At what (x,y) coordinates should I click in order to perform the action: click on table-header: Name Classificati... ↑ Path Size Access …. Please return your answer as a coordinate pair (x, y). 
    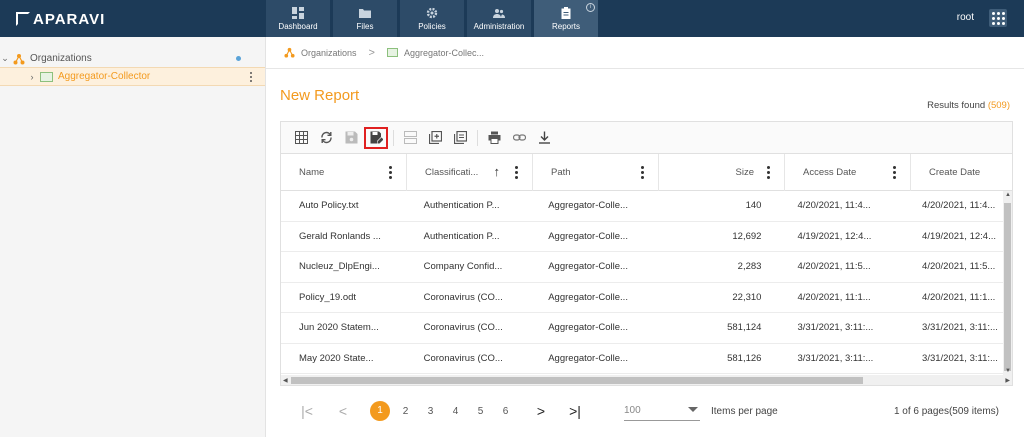
    Looking at the image, I should click on (646, 172).